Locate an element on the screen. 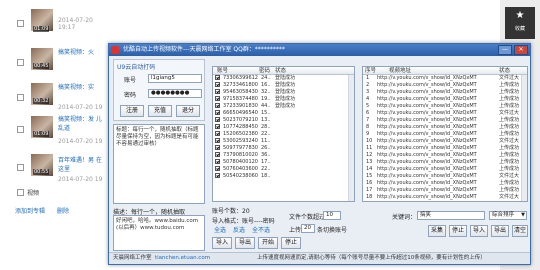 This screenshot has height=270, width=540. col-password: 密码 is located at coordinates (264, 71).